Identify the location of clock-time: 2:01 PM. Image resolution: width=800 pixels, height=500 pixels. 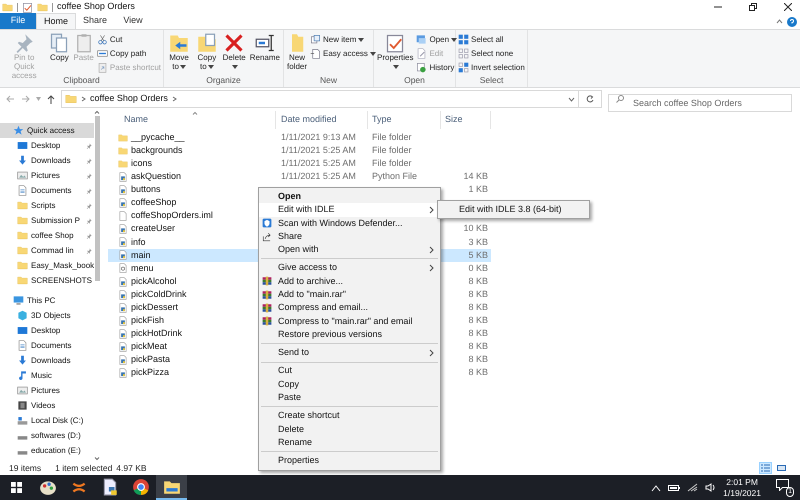
(742, 482).